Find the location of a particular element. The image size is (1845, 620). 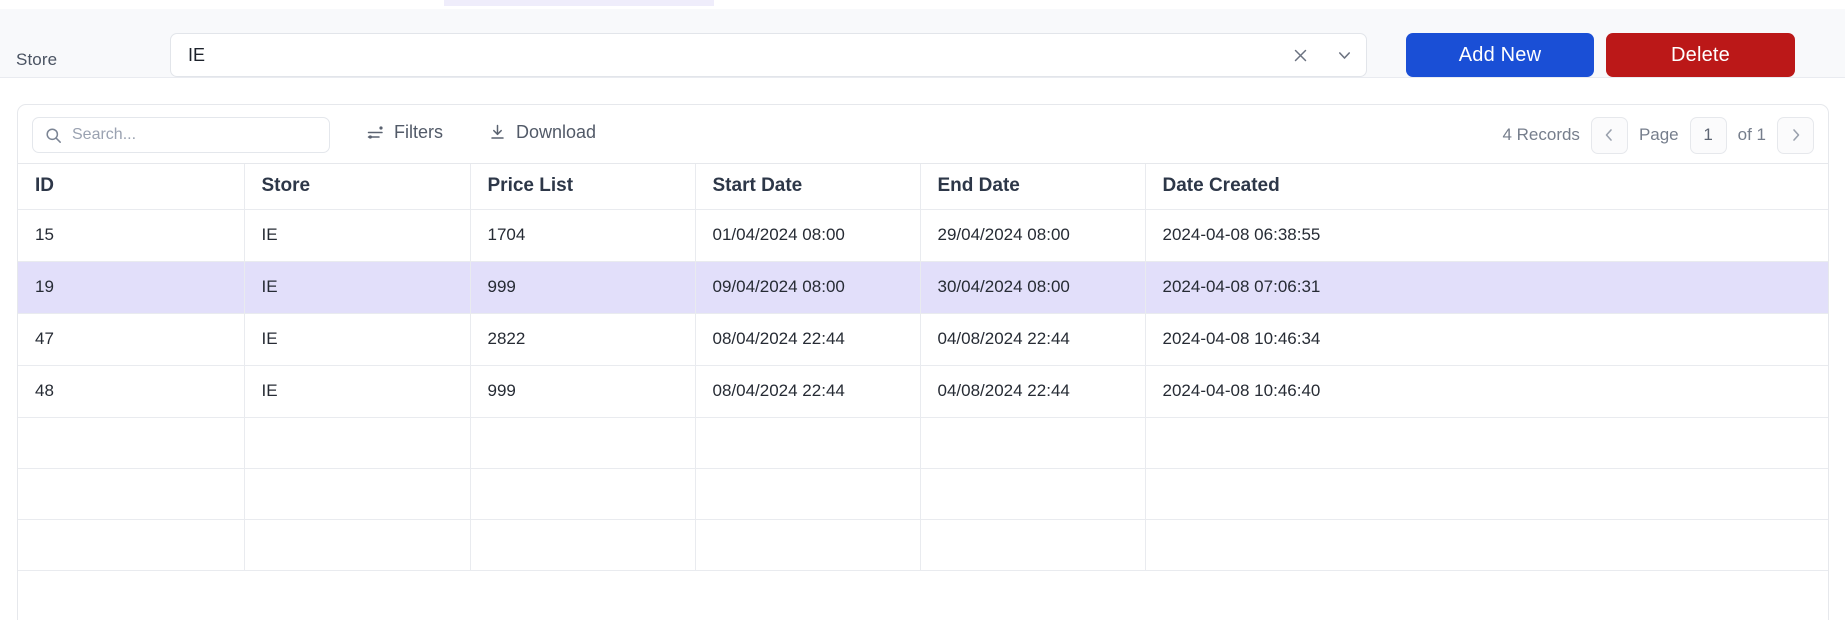

previous-page-button is located at coordinates (1609, 135).